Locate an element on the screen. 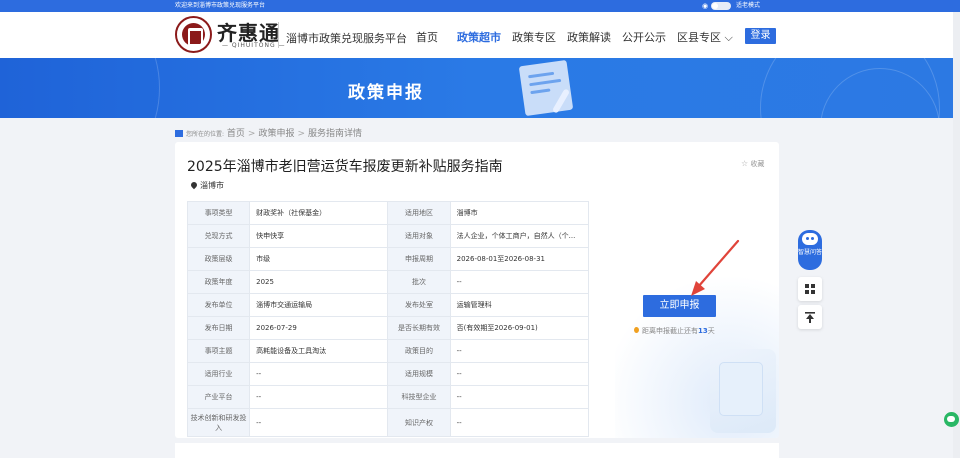  logo-divider is located at coordinates (278, 35).